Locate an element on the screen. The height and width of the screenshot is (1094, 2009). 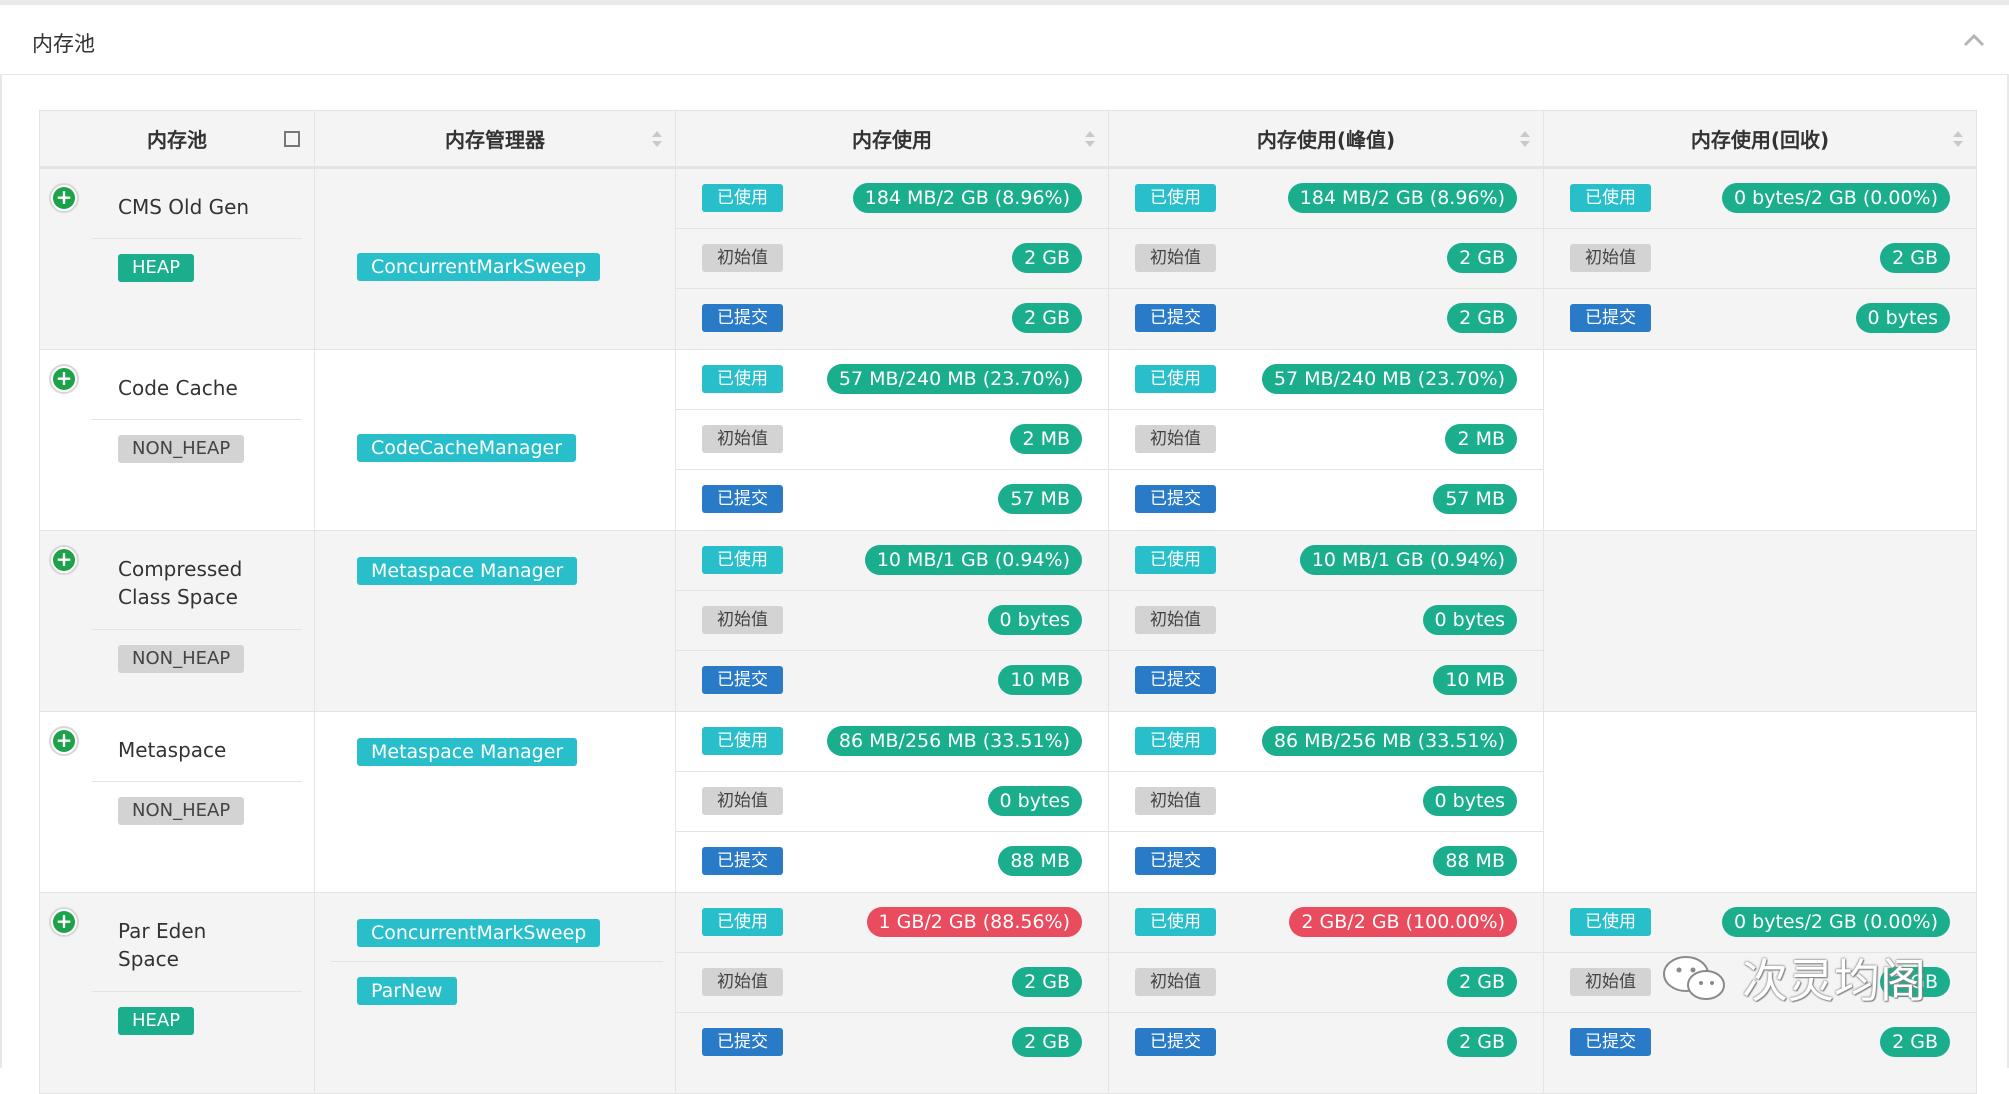
manager-cell: CodeCacheManager is located at coordinates (495, 440).